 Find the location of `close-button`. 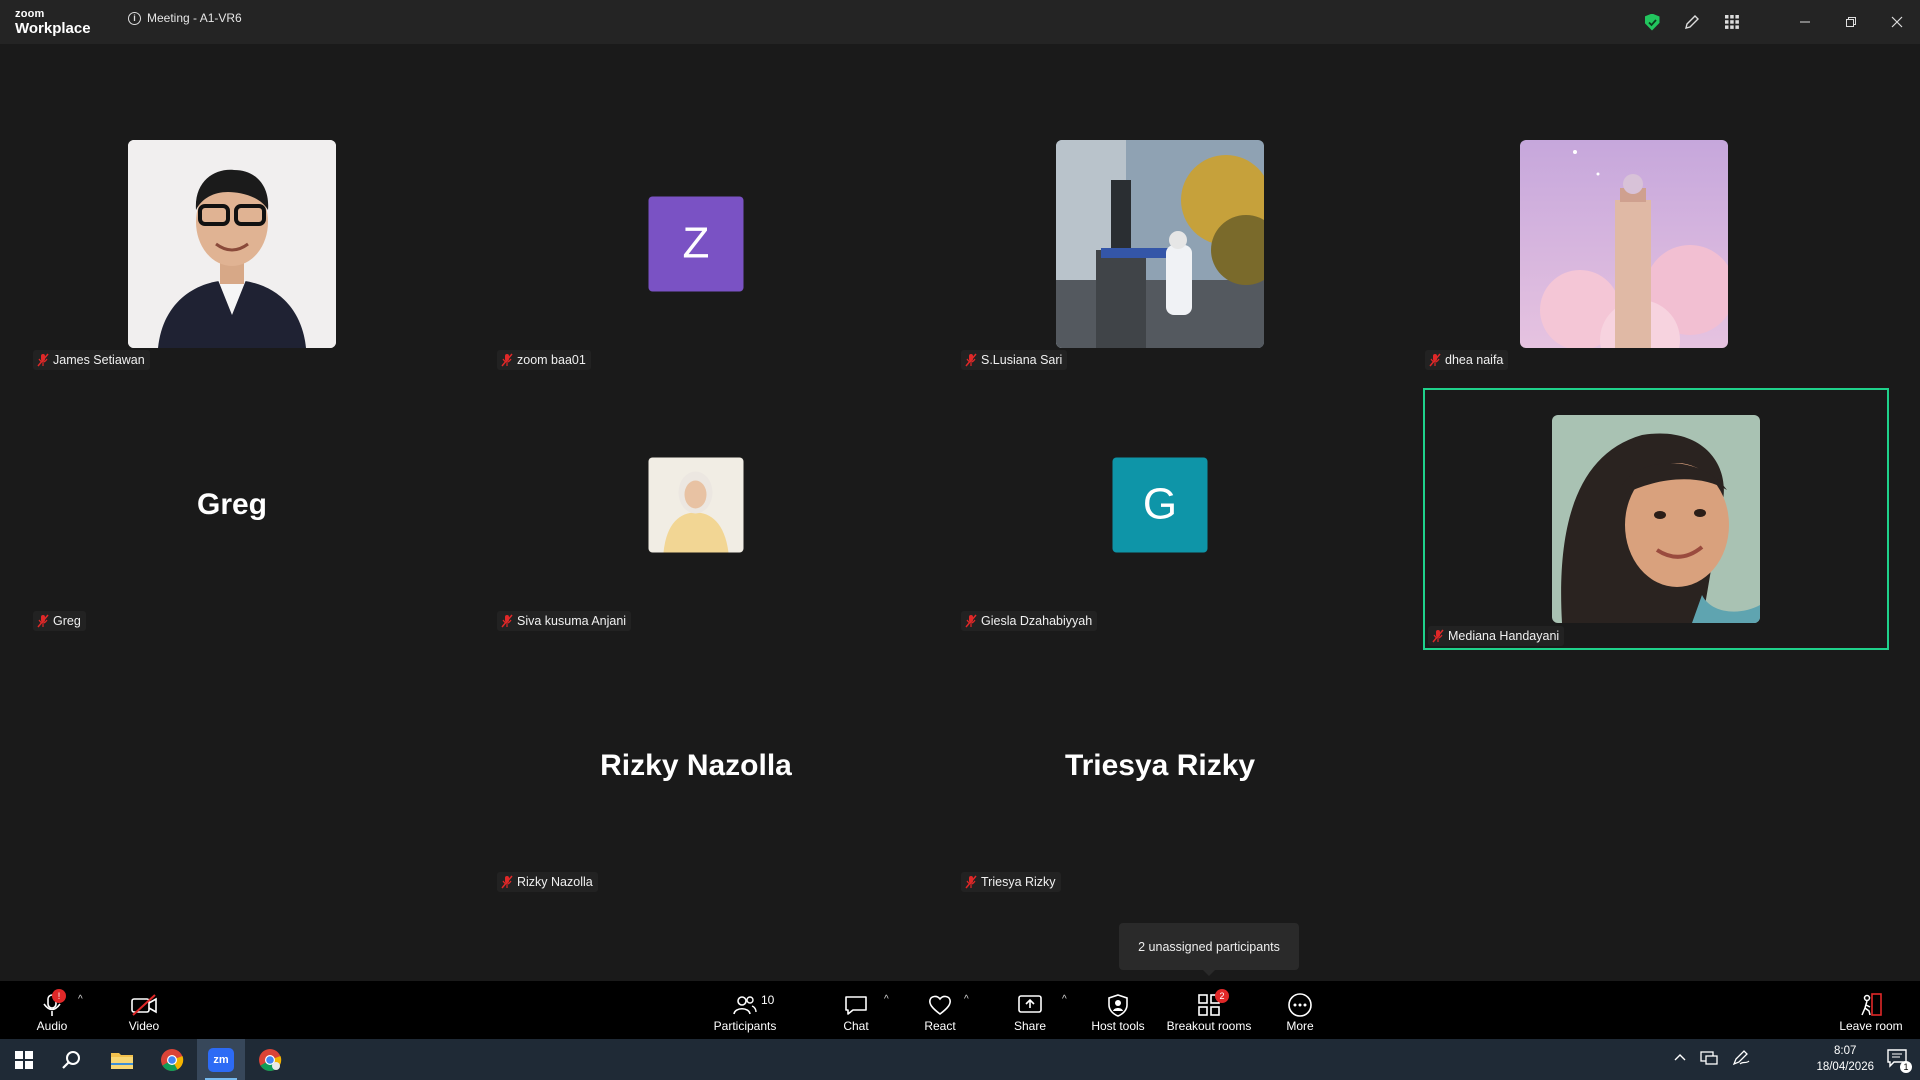

close-button is located at coordinates (1897, 22).